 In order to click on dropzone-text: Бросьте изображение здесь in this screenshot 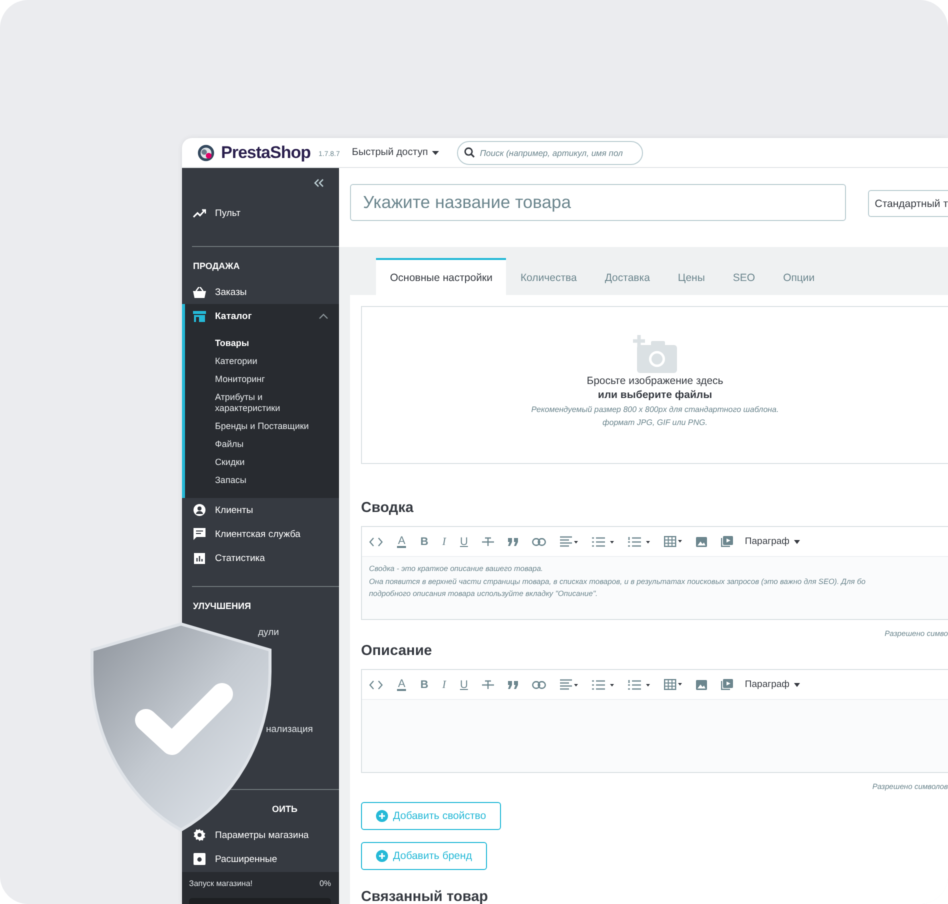, I will do `click(655, 381)`.